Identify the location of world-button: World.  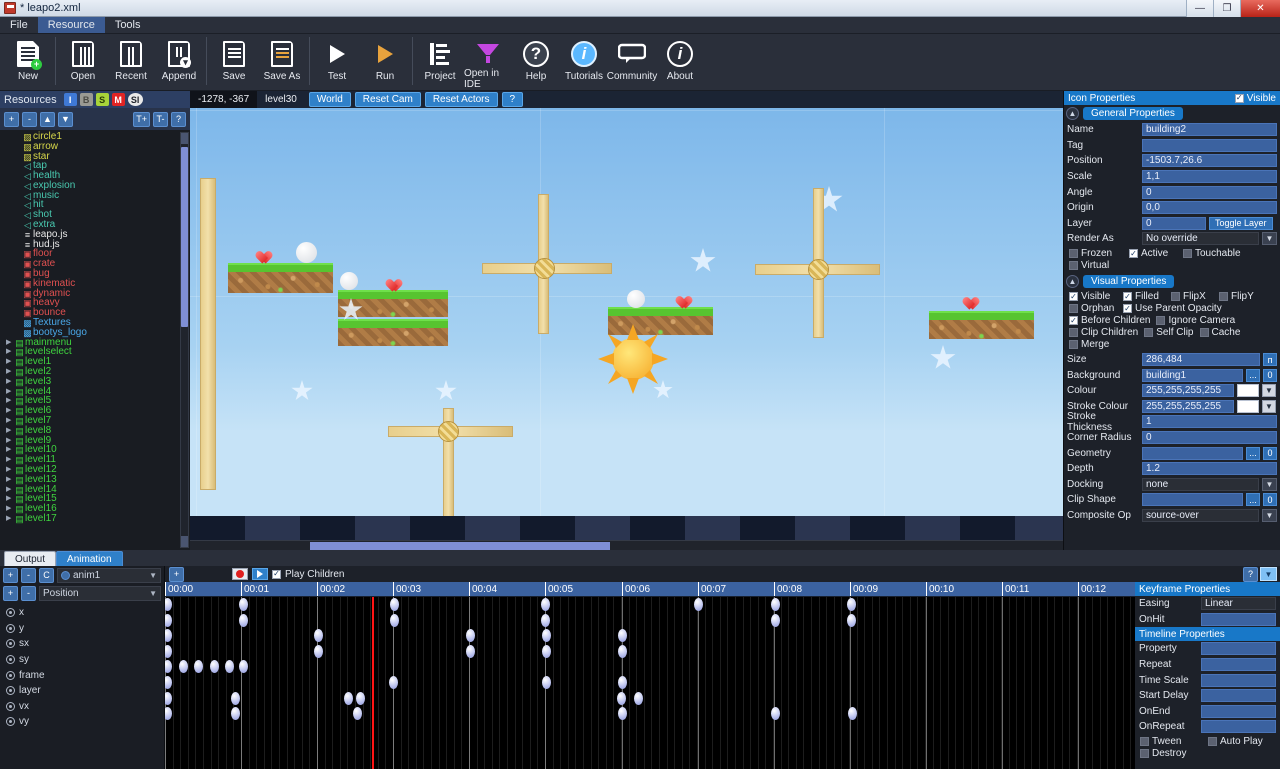
(329, 99).